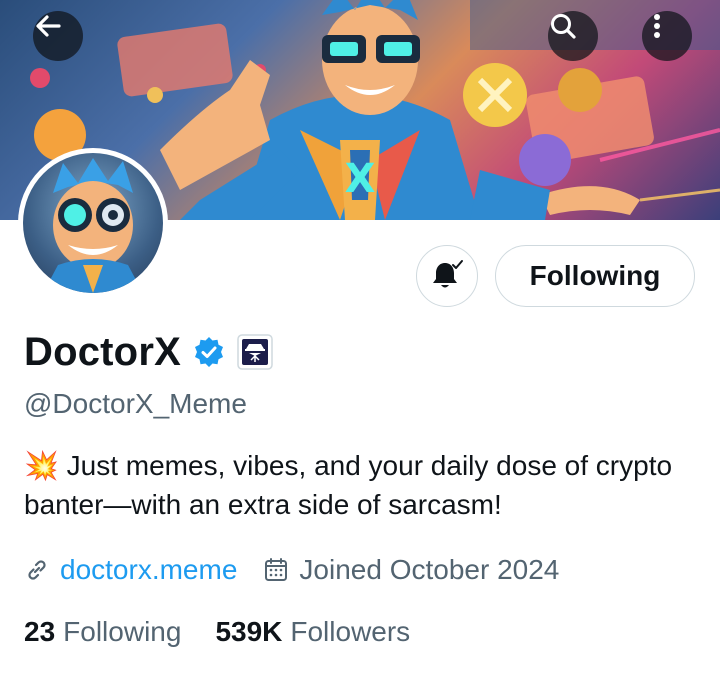 This screenshot has height=683, width=720. I want to click on followers-stat: 539K Followers, so click(312, 632).